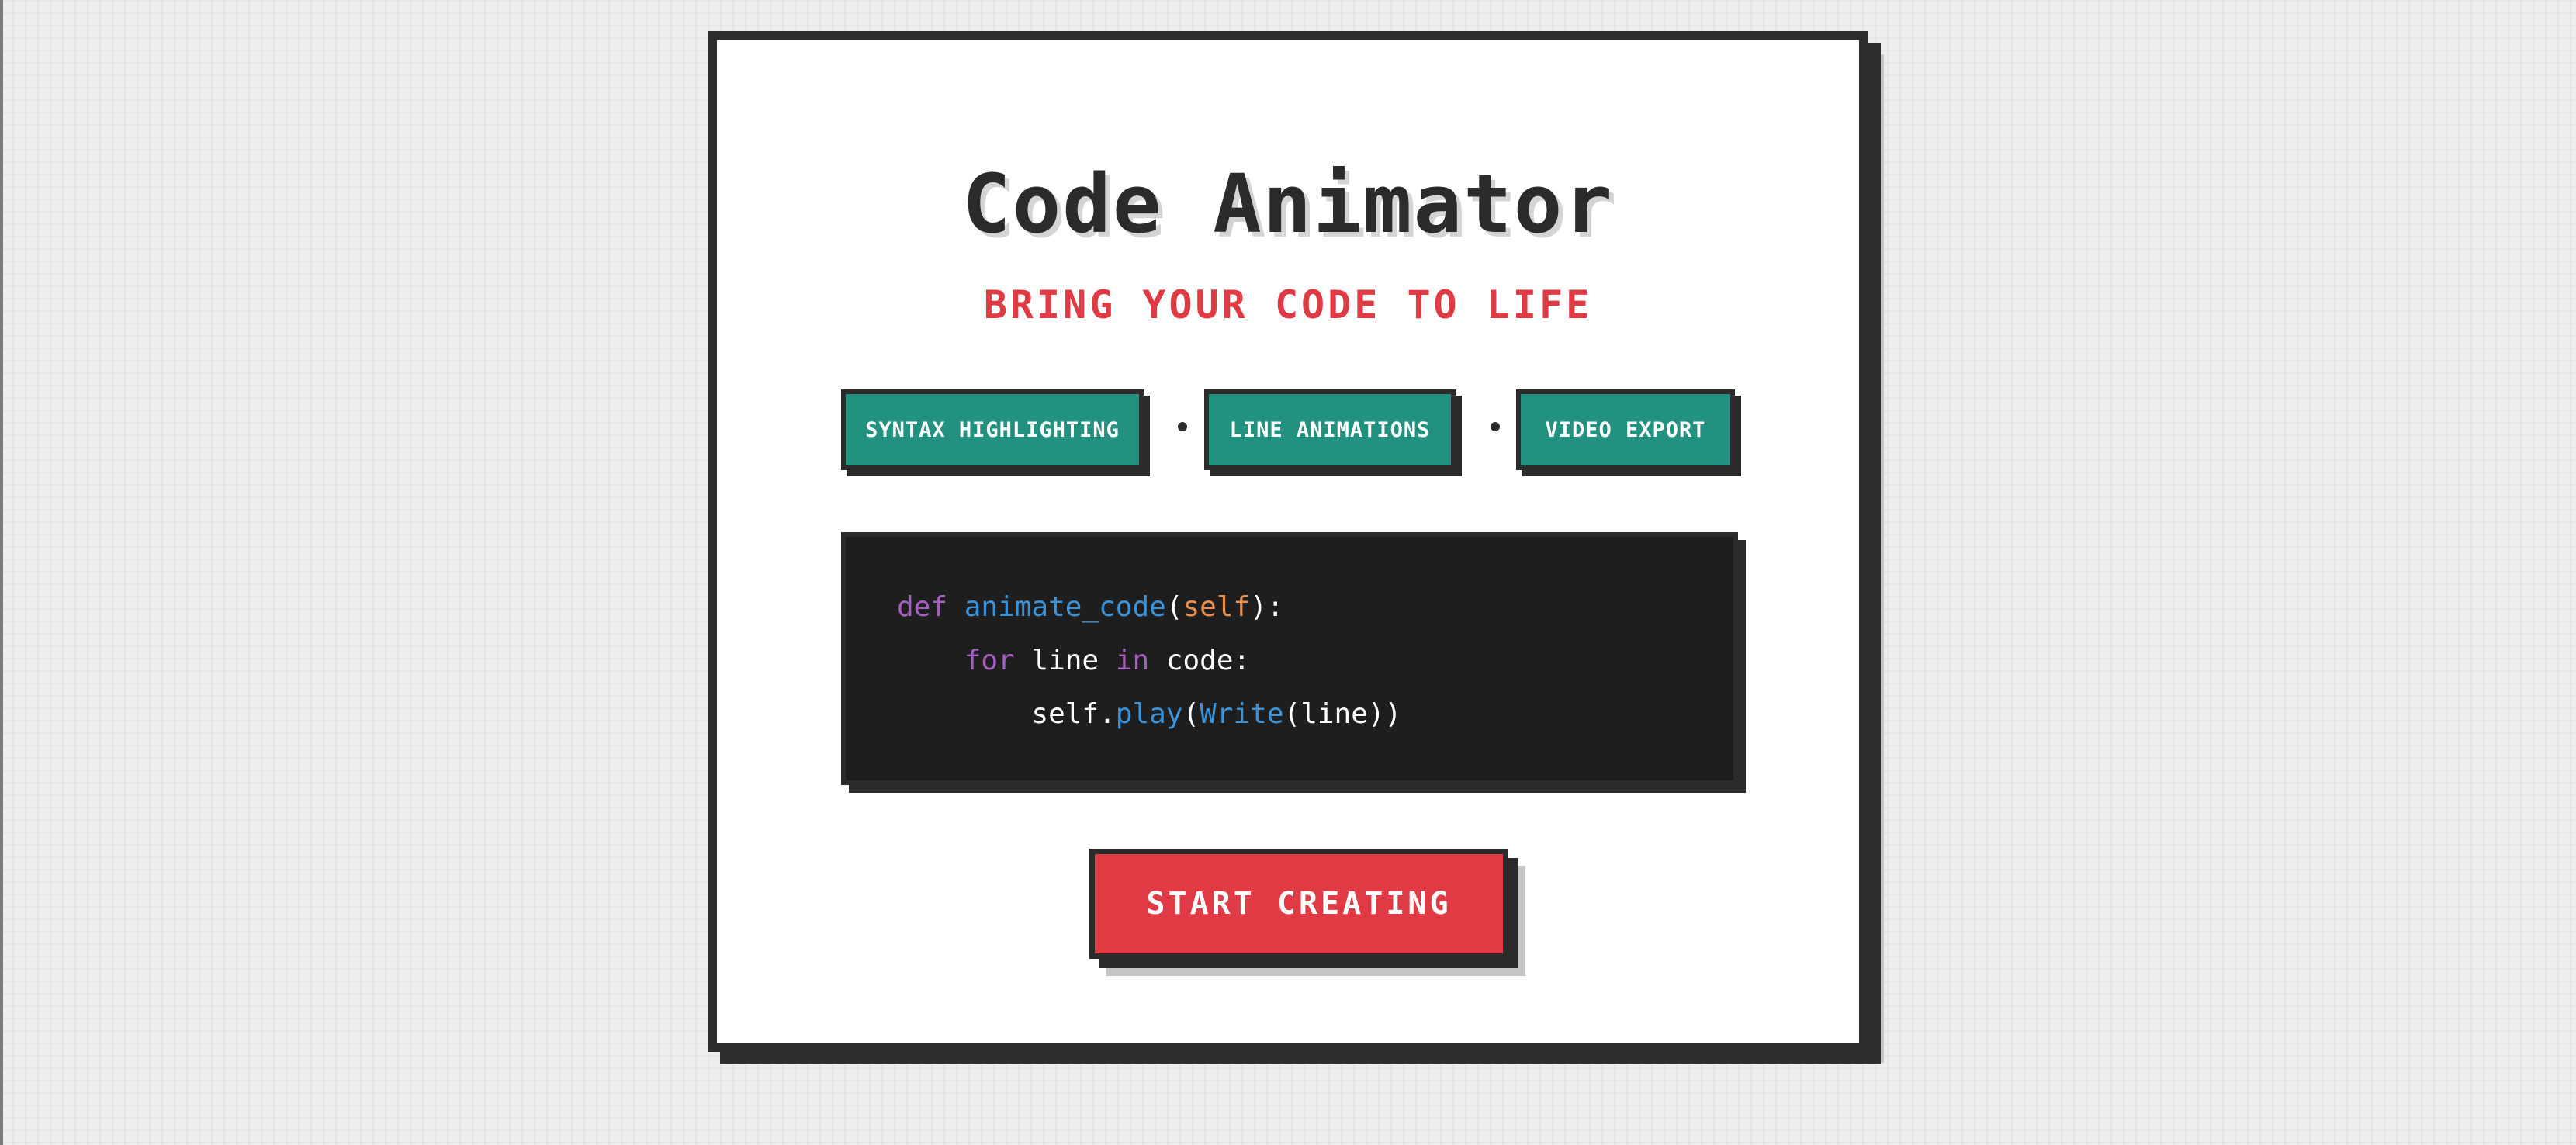 The image size is (2576, 1145). Describe the element at coordinates (1315, 607) in the screenshot. I see `code-line: def animate_code(self):` at that location.